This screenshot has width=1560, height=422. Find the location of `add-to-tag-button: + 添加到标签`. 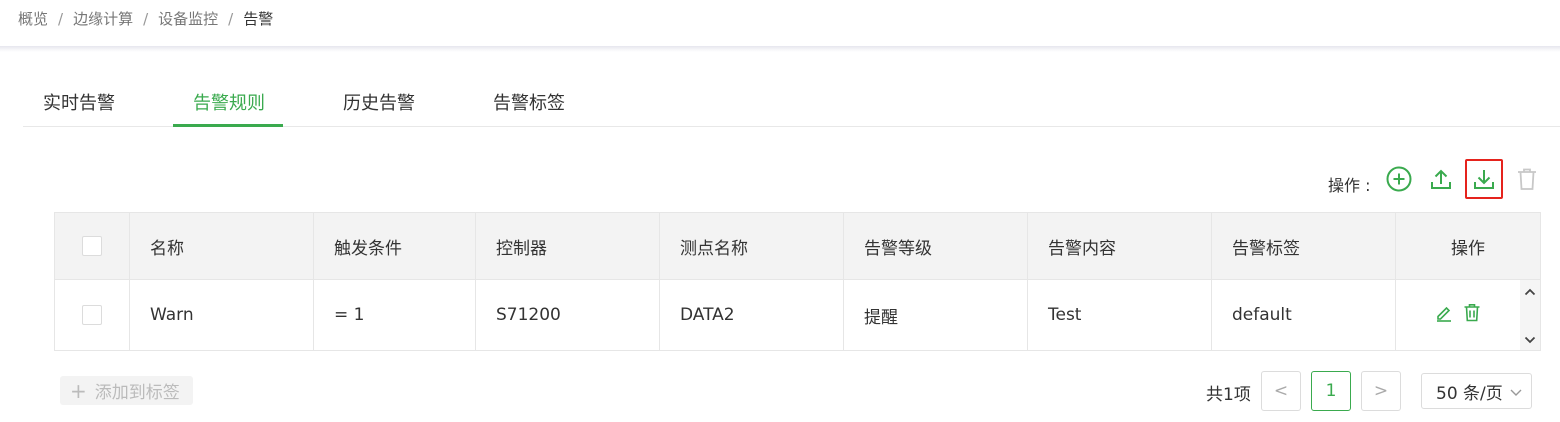

add-to-tag-button: + 添加到标签 is located at coordinates (126, 390).